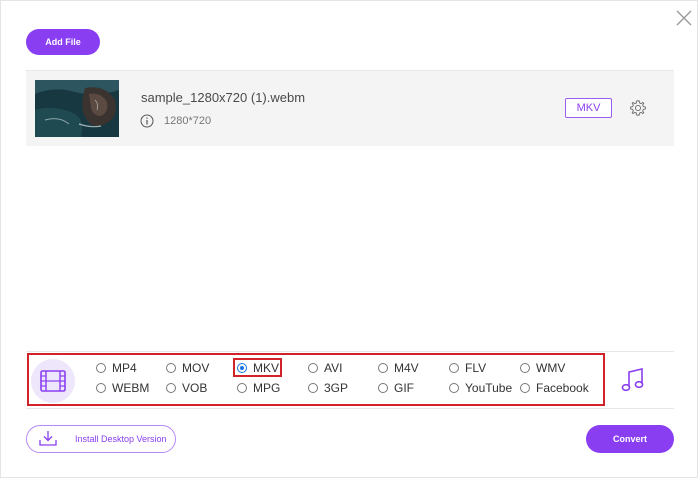 The width and height of the screenshot is (700, 480). Describe the element at coordinates (480, 388) in the screenshot. I see `format-option-youtube: YouTube` at that location.